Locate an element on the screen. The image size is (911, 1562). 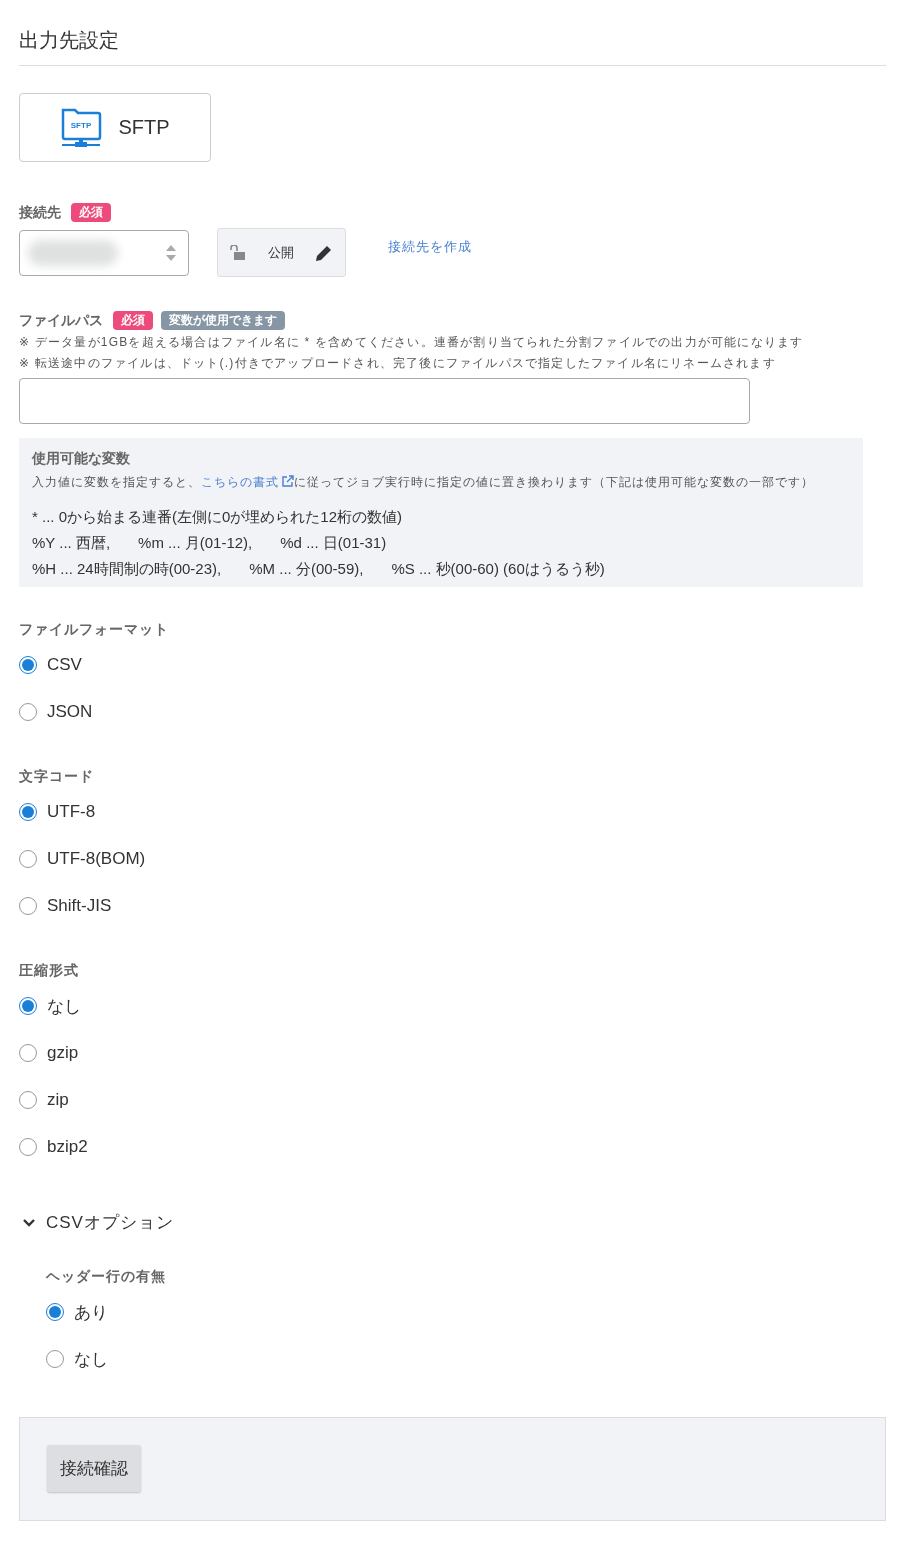
radio-option: UTF-8 is located at coordinates (57, 812).